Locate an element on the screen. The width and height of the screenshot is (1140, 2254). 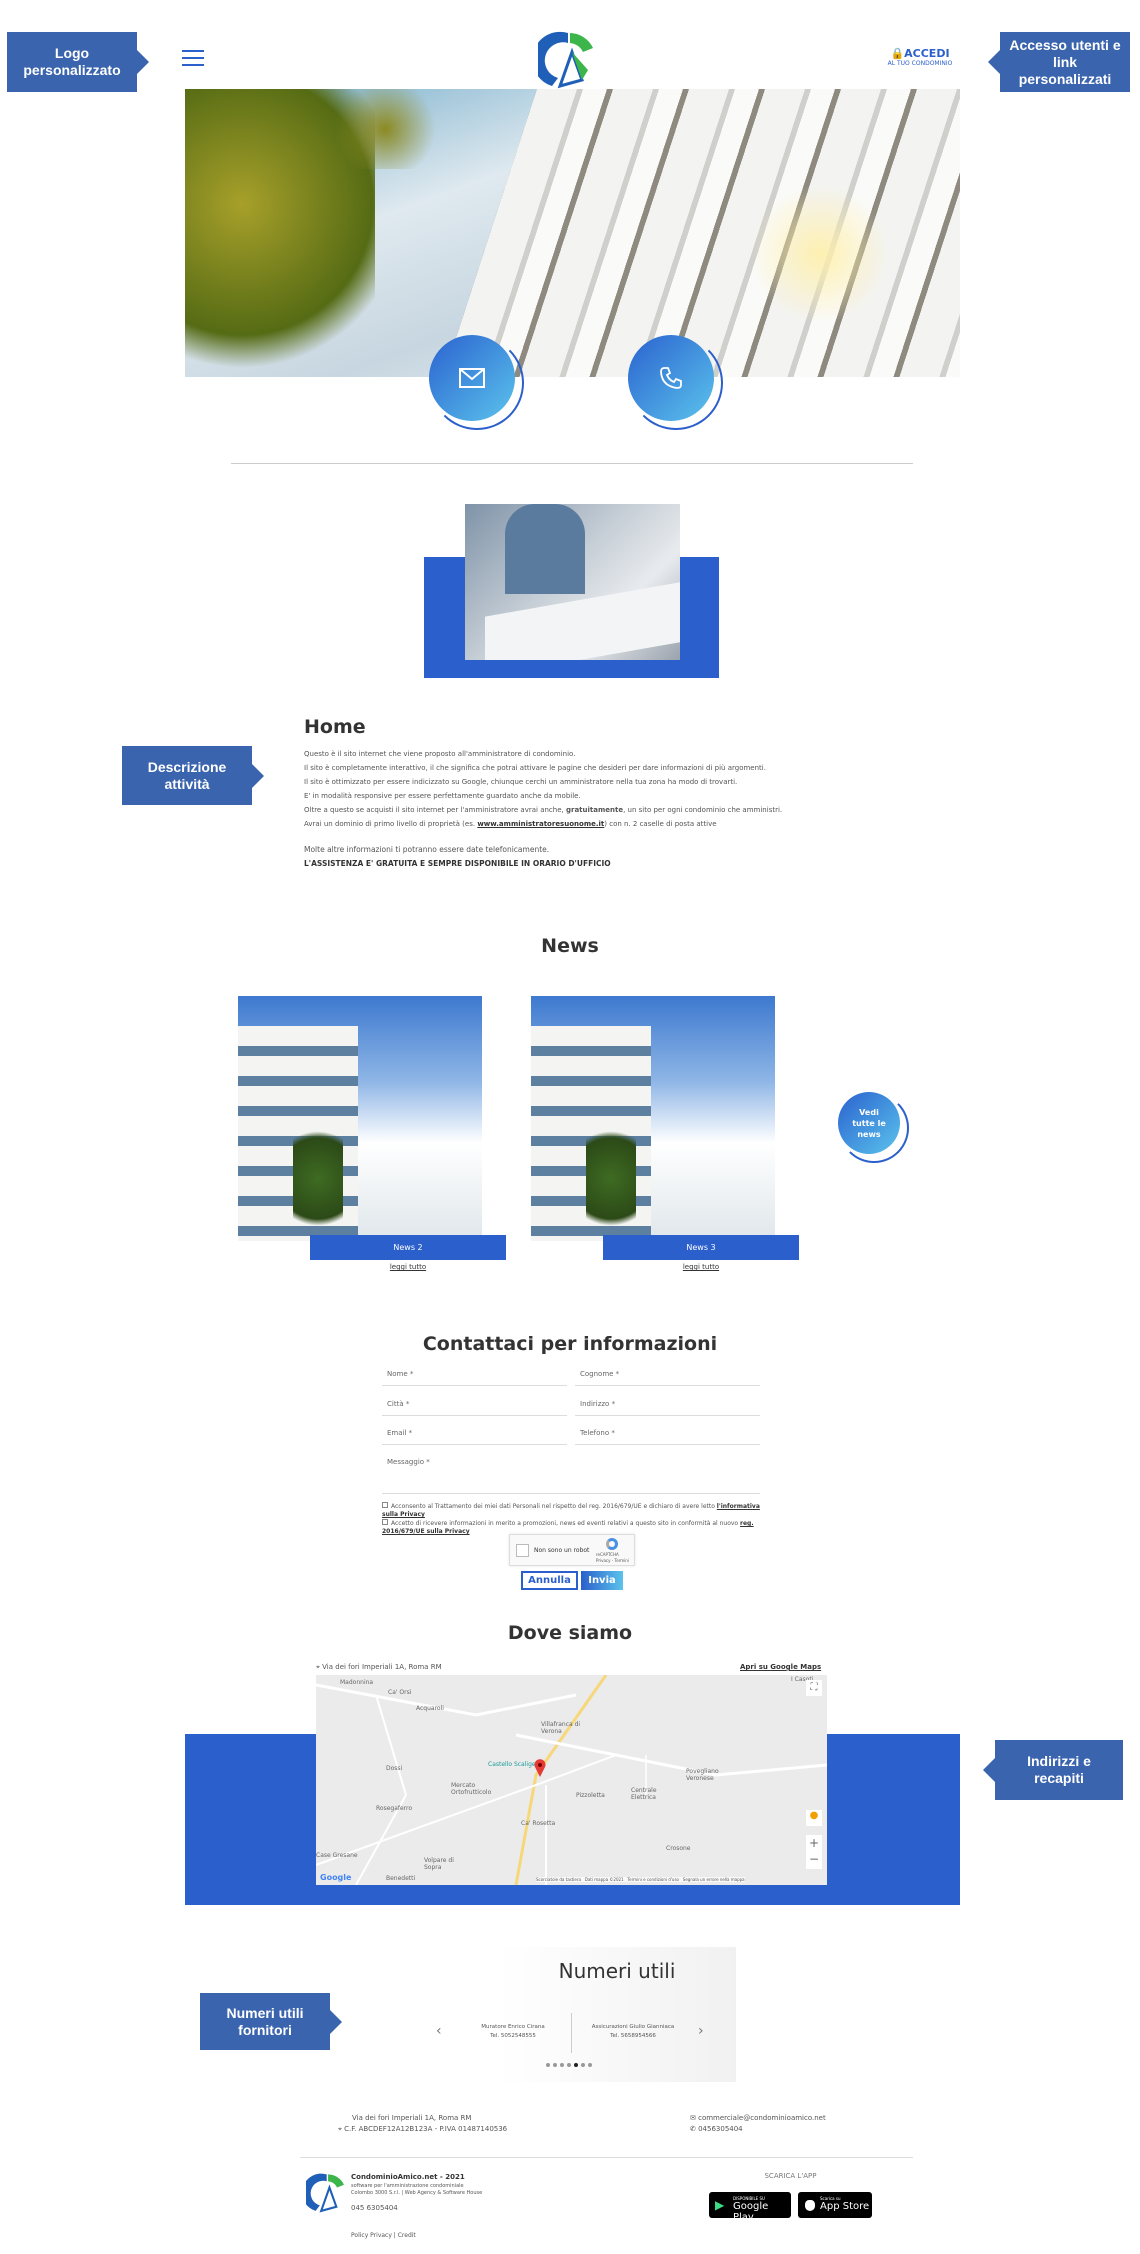
captcha-brand: reCAPTCHA is located at coordinates (607, 1554).